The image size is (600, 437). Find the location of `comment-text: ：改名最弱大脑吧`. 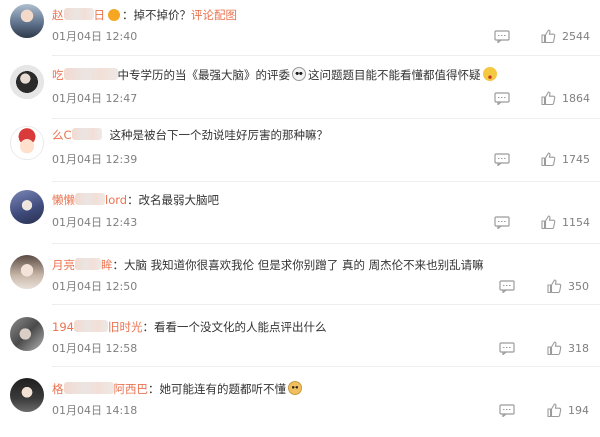

comment-text: ：改名最弱大脑吧 is located at coordinates (173, 200).